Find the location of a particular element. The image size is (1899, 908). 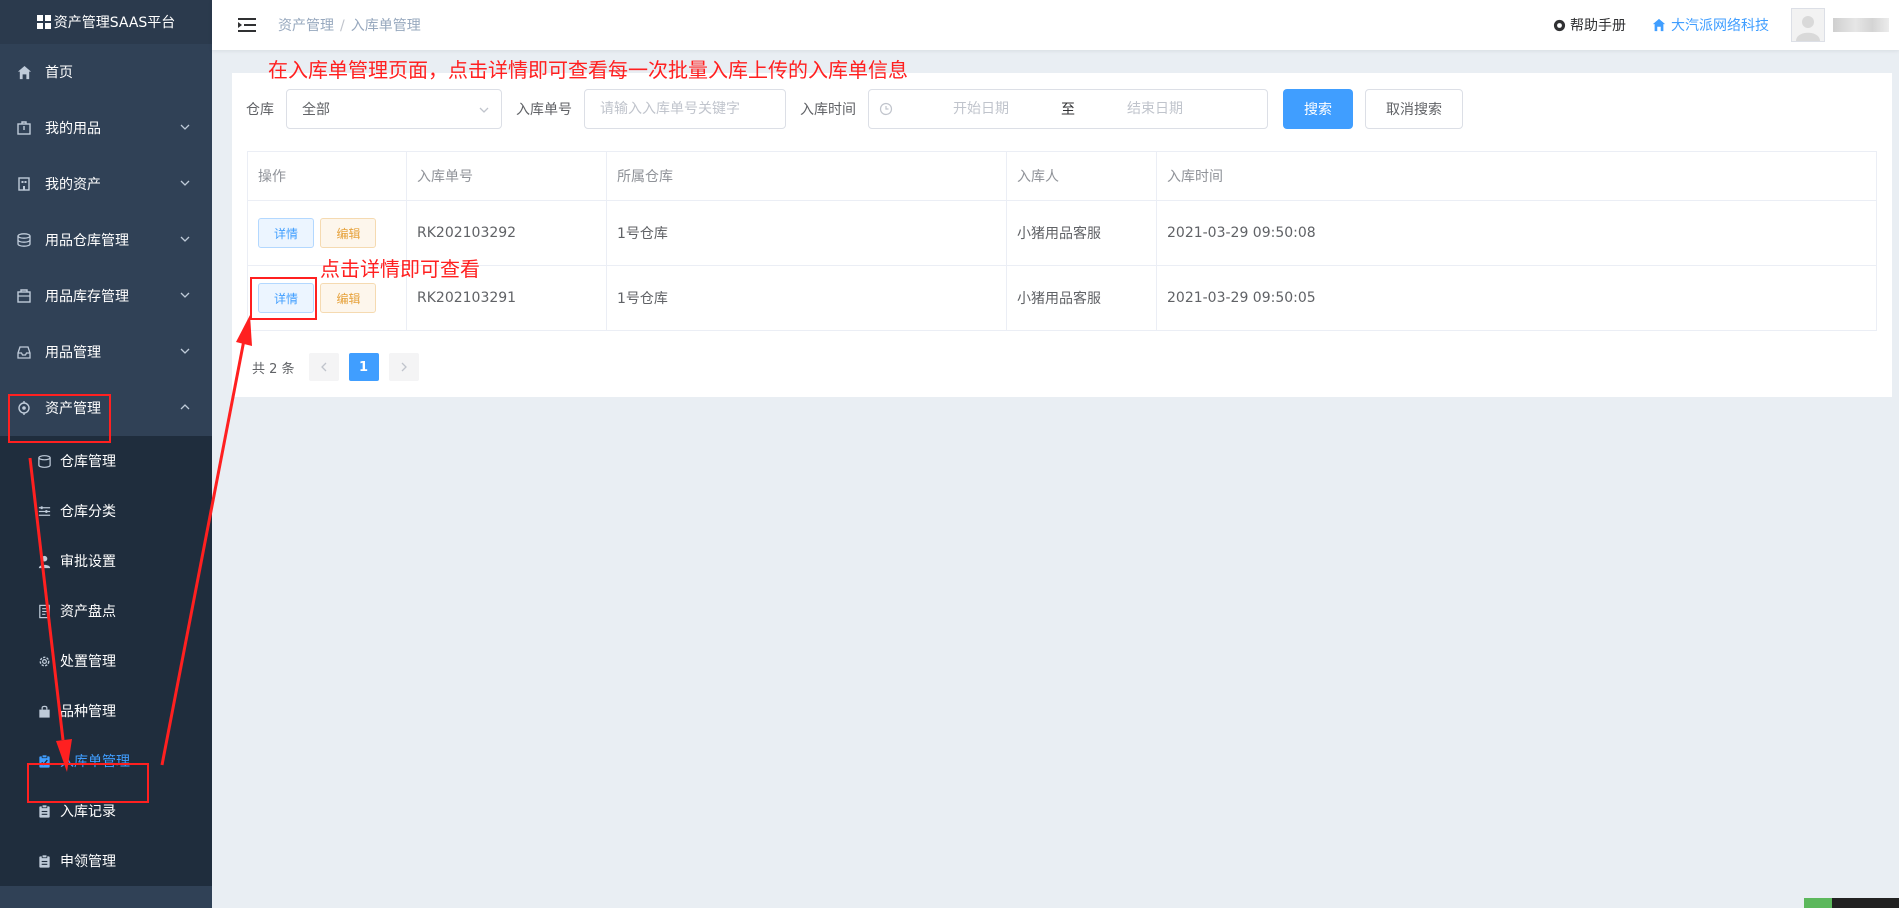

breadcrumb-item: 资产管理 is located at coordinates (306, 26).